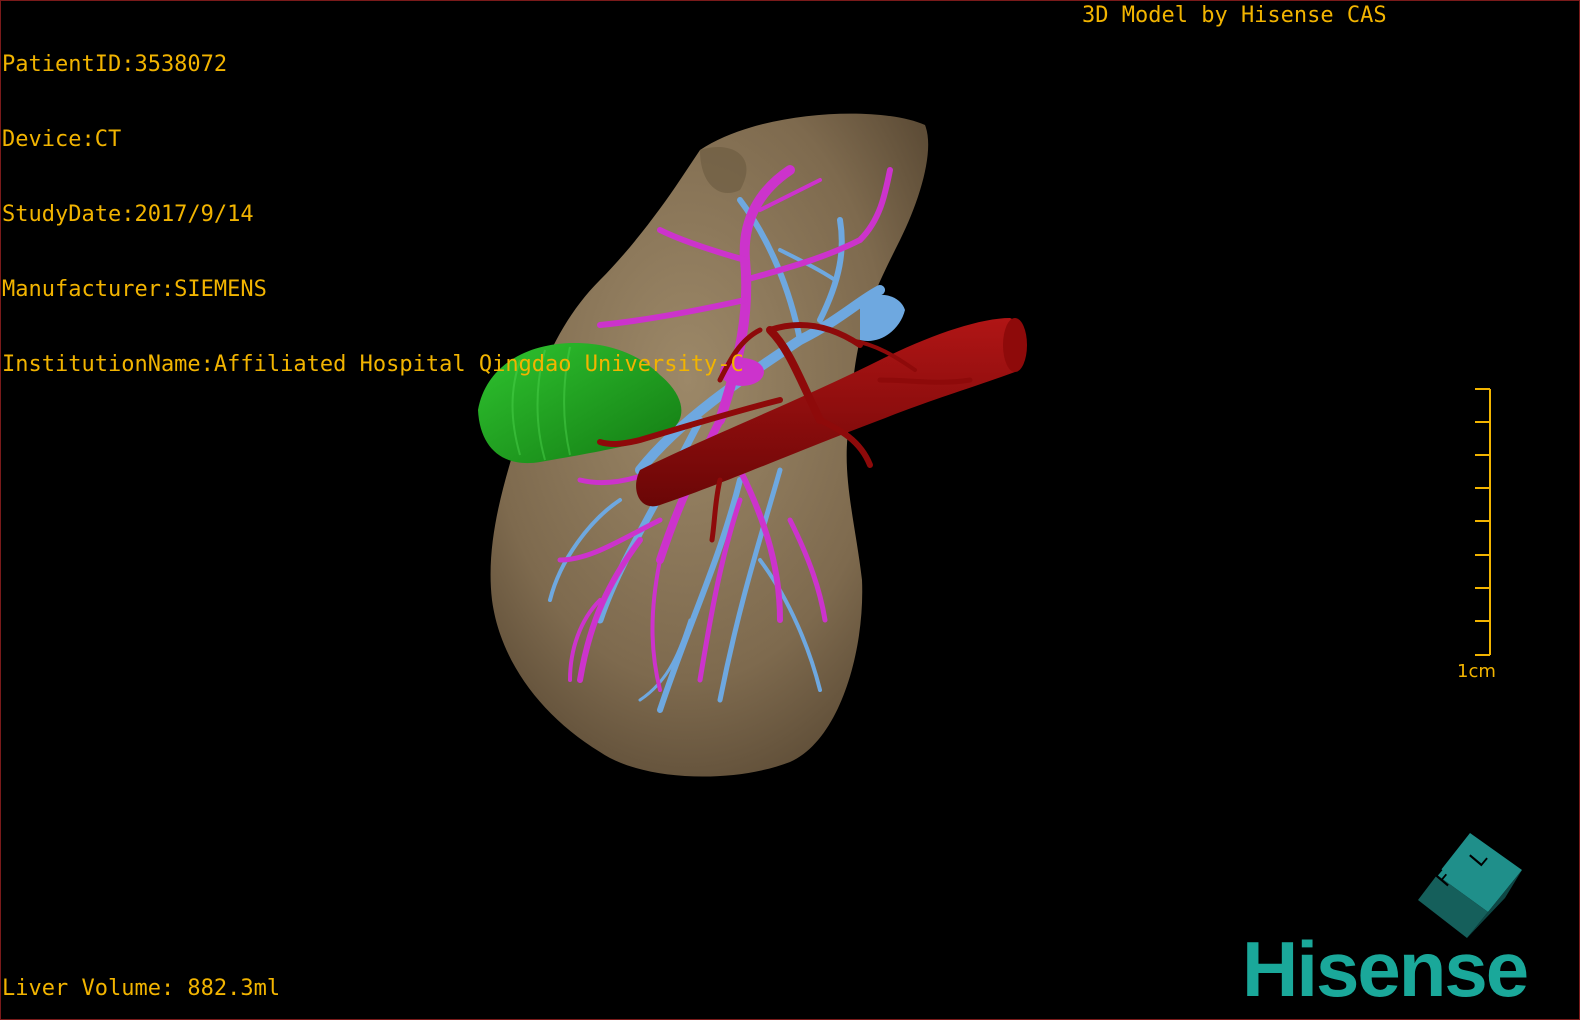 Image resolution: width=1580 pixels, height=1020 pixels. I want to click on liver-volume: Liver Volume: 882.3ml, so click(141, 988).